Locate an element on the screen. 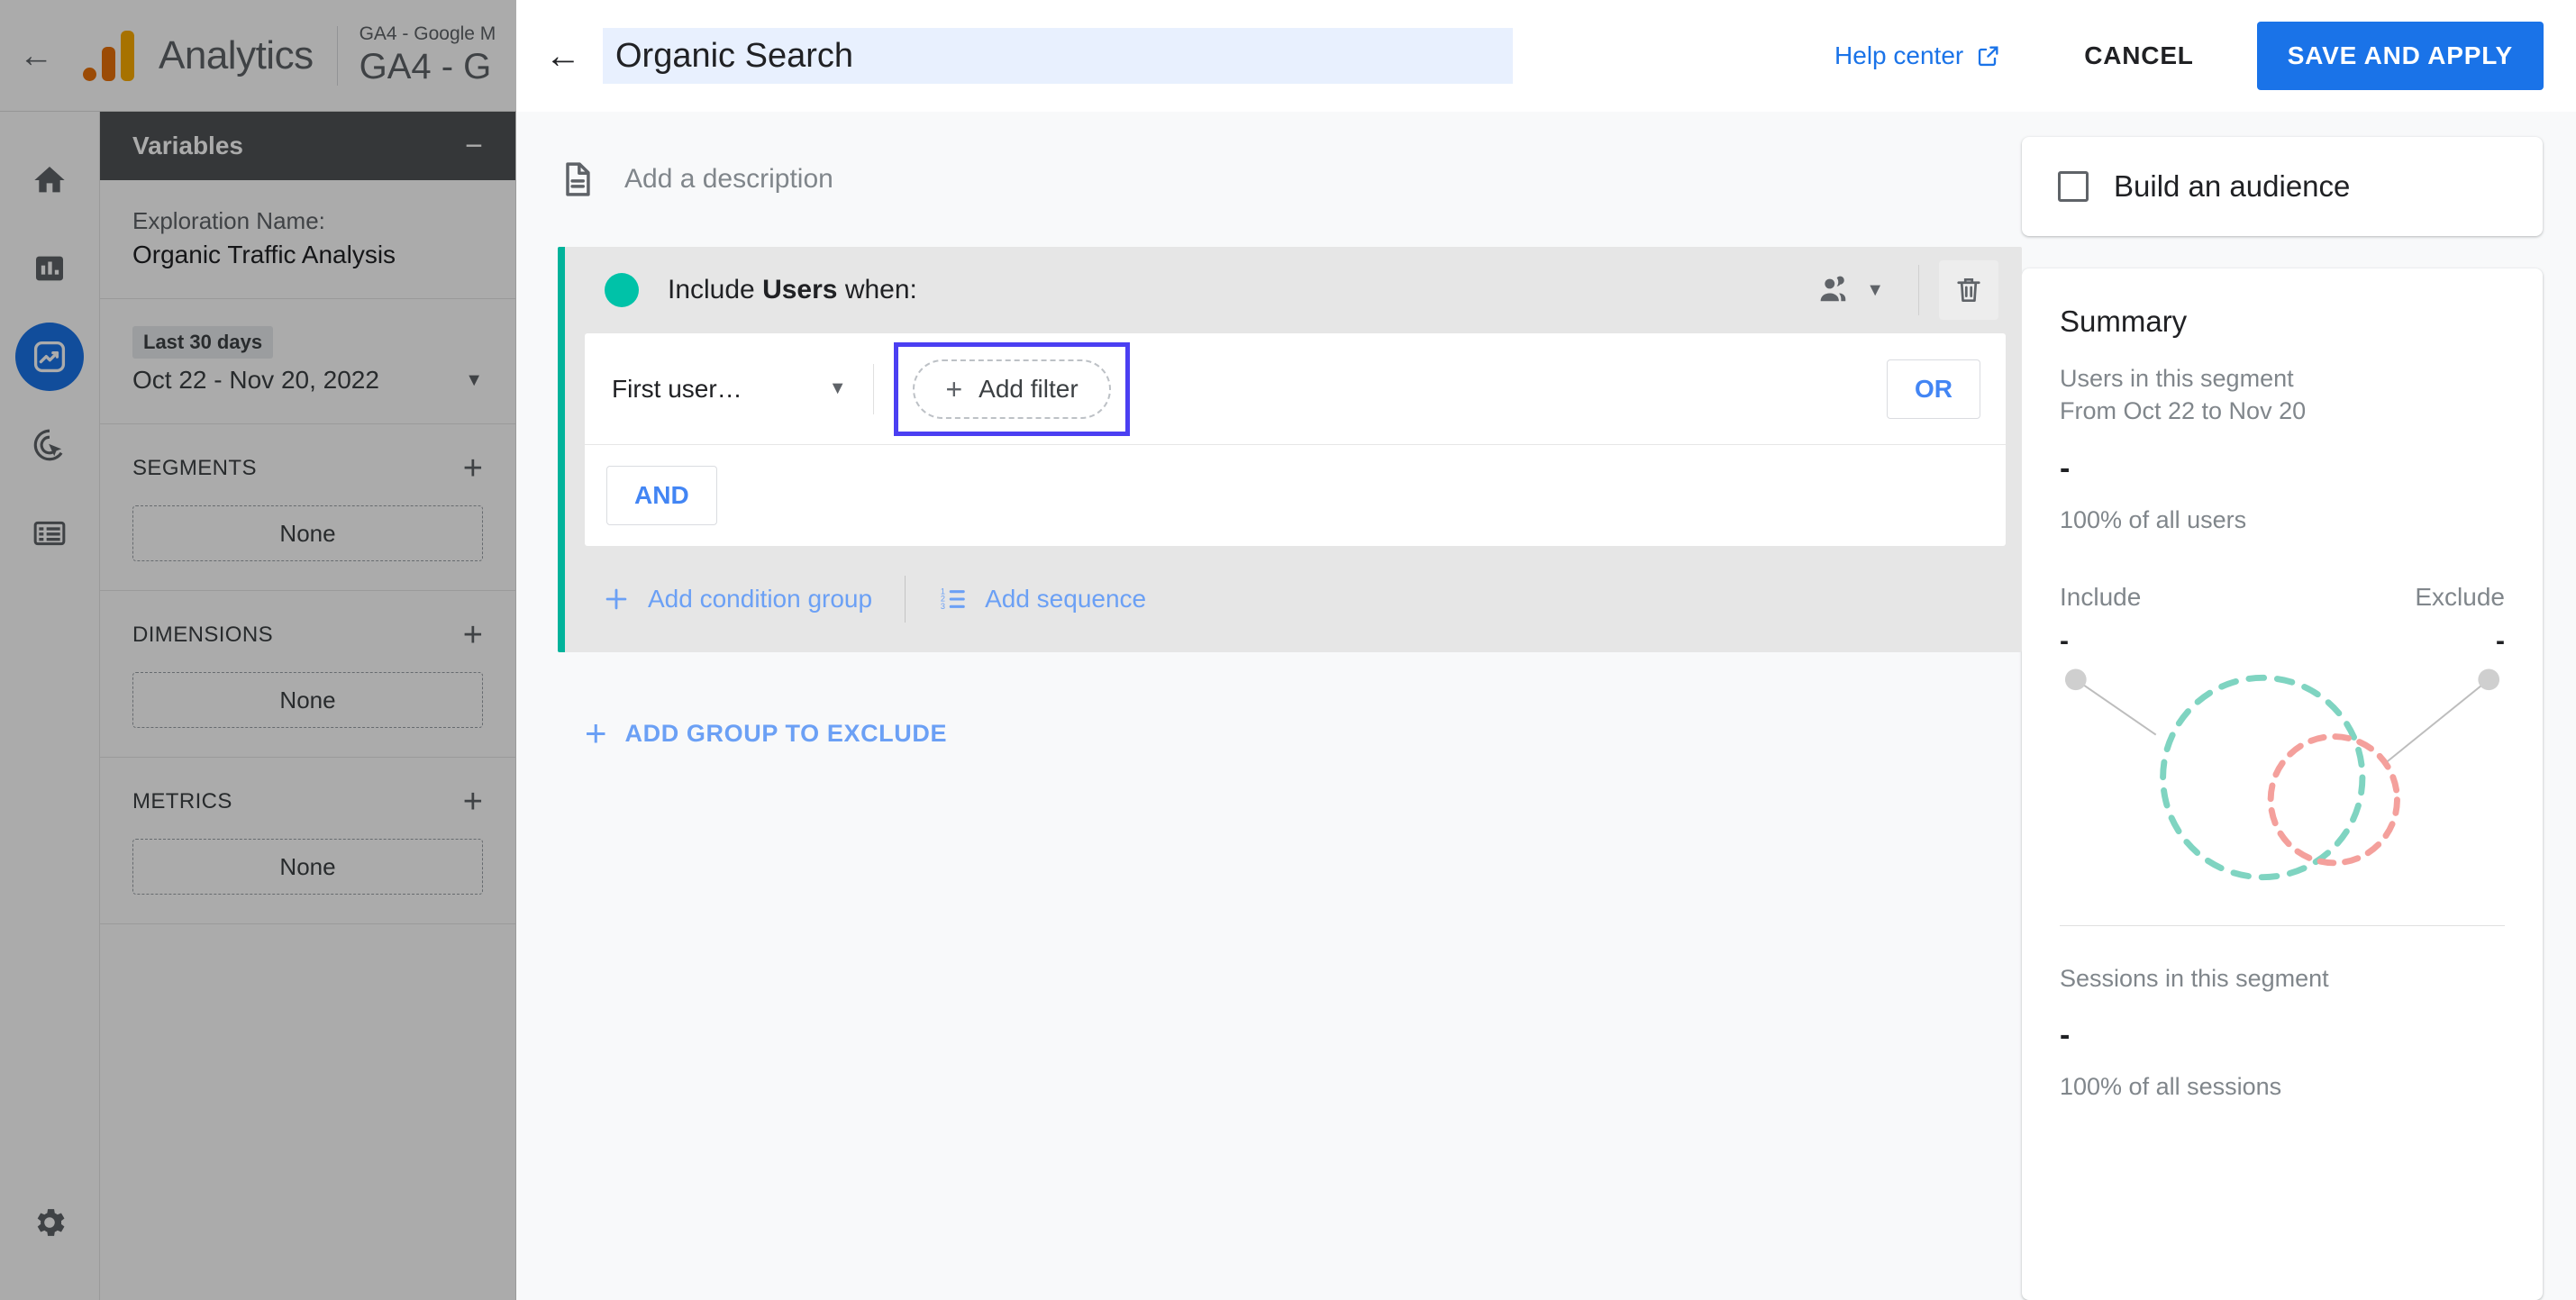 This screenshot has width=2576, height=1300. add-sequence-label: Add sequence is located at coordinates (1066, 599).